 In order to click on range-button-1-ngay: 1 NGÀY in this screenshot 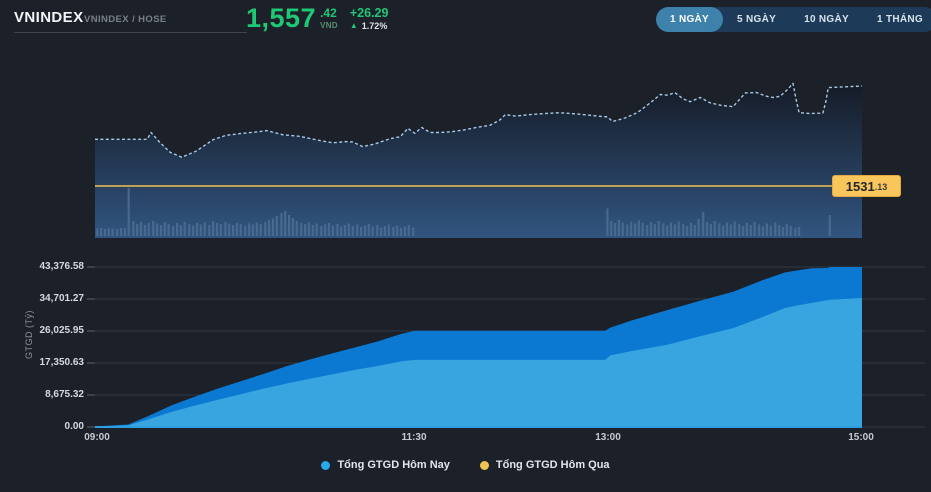, I will do `click(690, 19)`.